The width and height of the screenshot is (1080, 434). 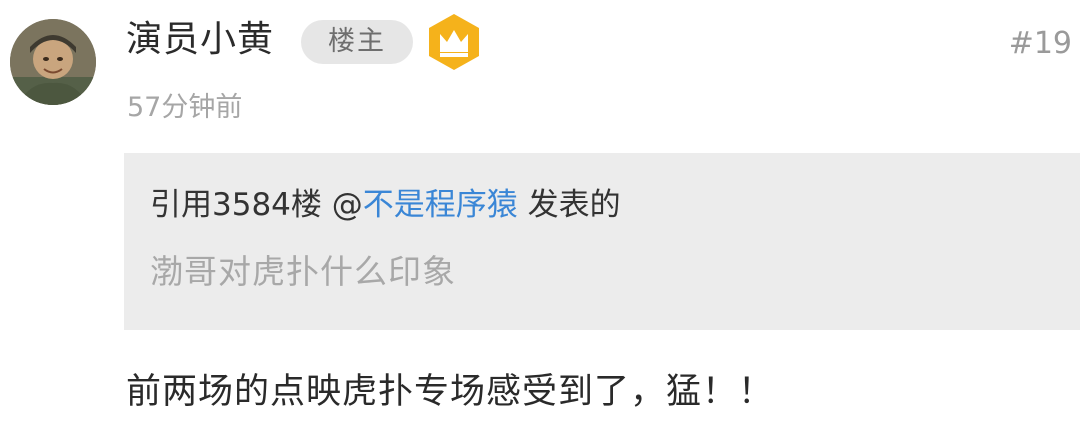 What do you see at coordinates (200, 40) in the screenshot?
I see `username: 演员小黄` at bounding box center [200, 40].